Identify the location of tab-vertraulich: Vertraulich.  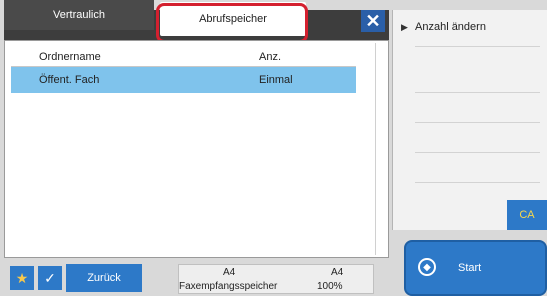
(79, 15).